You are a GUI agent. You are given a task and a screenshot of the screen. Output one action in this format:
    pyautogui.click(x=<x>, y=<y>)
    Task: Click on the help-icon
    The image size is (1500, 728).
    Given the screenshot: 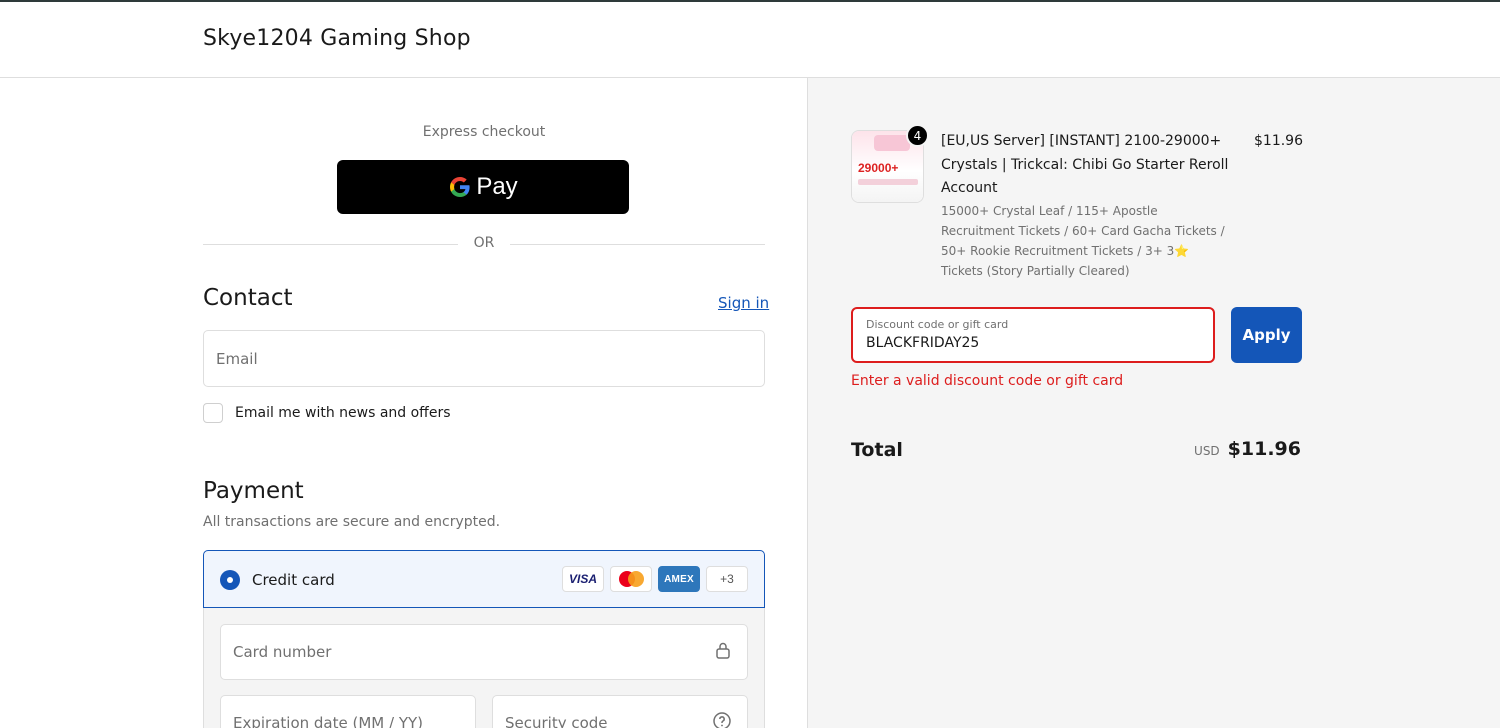 What is the action you would take?
    pyautogui.click(x=722, y=720)
    